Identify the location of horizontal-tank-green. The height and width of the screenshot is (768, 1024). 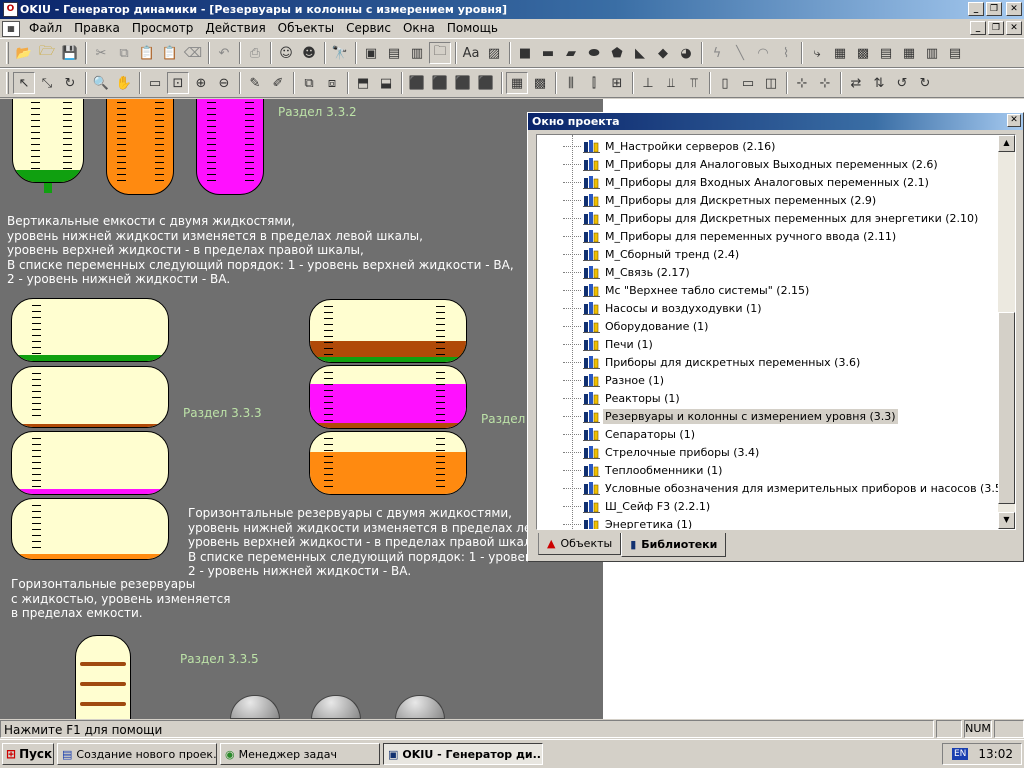
(90, 330).